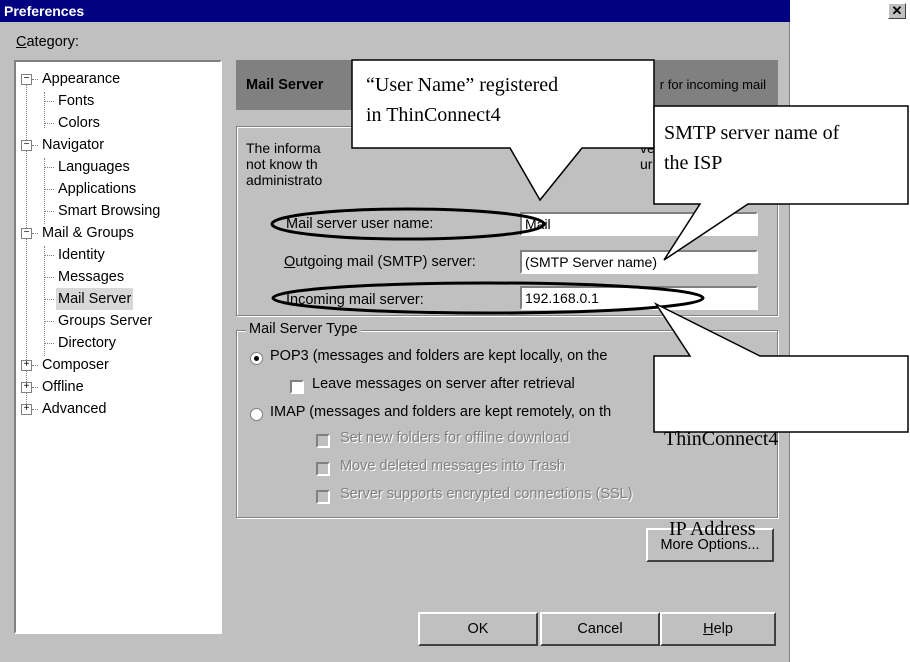 Image resolution: width=910 pixels, height=662 pixels. Describe the element at coordinates (462, 100) in the screenshot. I see `username-callout-text: “User Name” registered in ThinConnect4` at that location.